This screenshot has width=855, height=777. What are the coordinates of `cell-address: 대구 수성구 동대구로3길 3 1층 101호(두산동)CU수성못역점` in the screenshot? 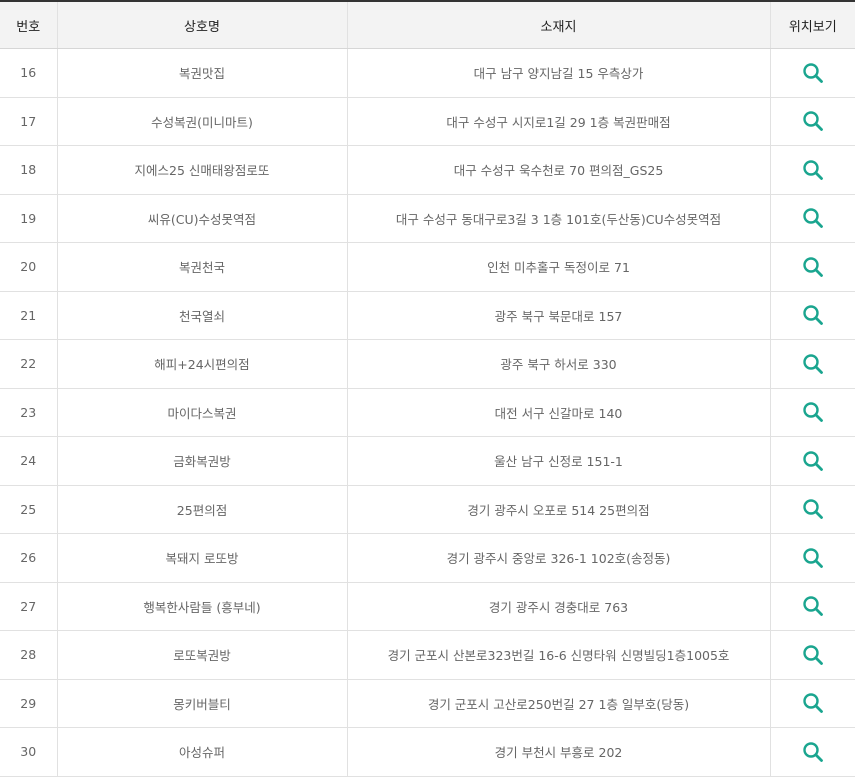 It's located at (558, 218).